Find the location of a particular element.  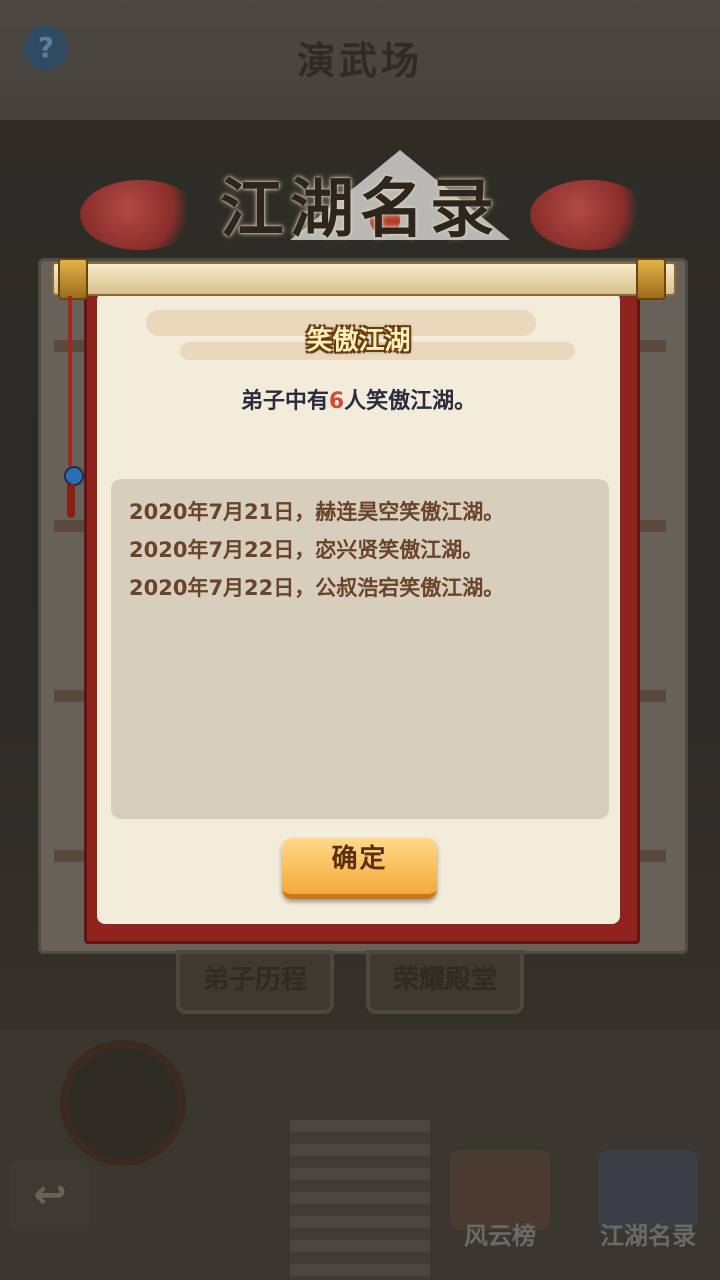

drum-decoration is located at coordinates (123, 1103).